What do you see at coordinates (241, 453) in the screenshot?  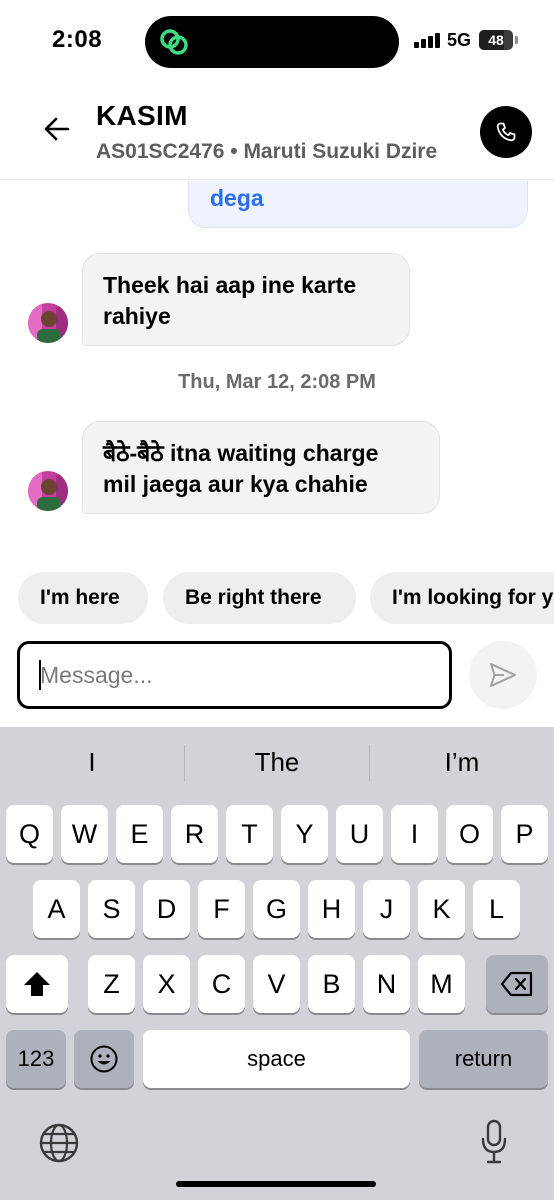 I see `message-line: बैठे-बैठे itna waiting charge` at bounding box center [241, 453].